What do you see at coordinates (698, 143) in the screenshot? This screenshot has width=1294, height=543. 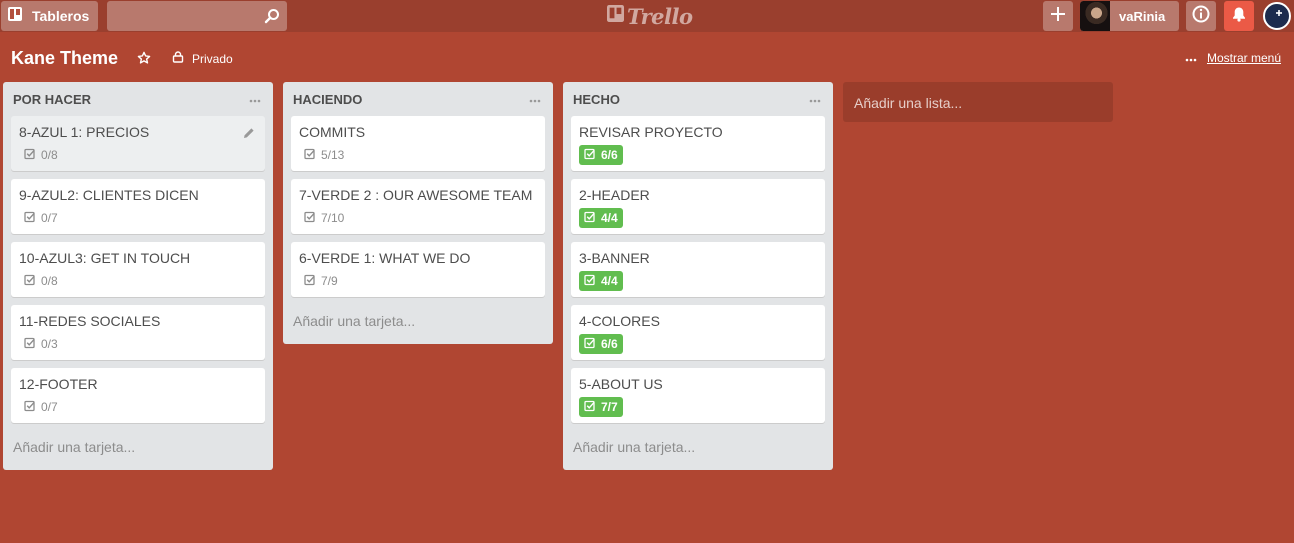 I see `card: REVISAR PROYECTO 6/6` at bounding box center [698, 143].